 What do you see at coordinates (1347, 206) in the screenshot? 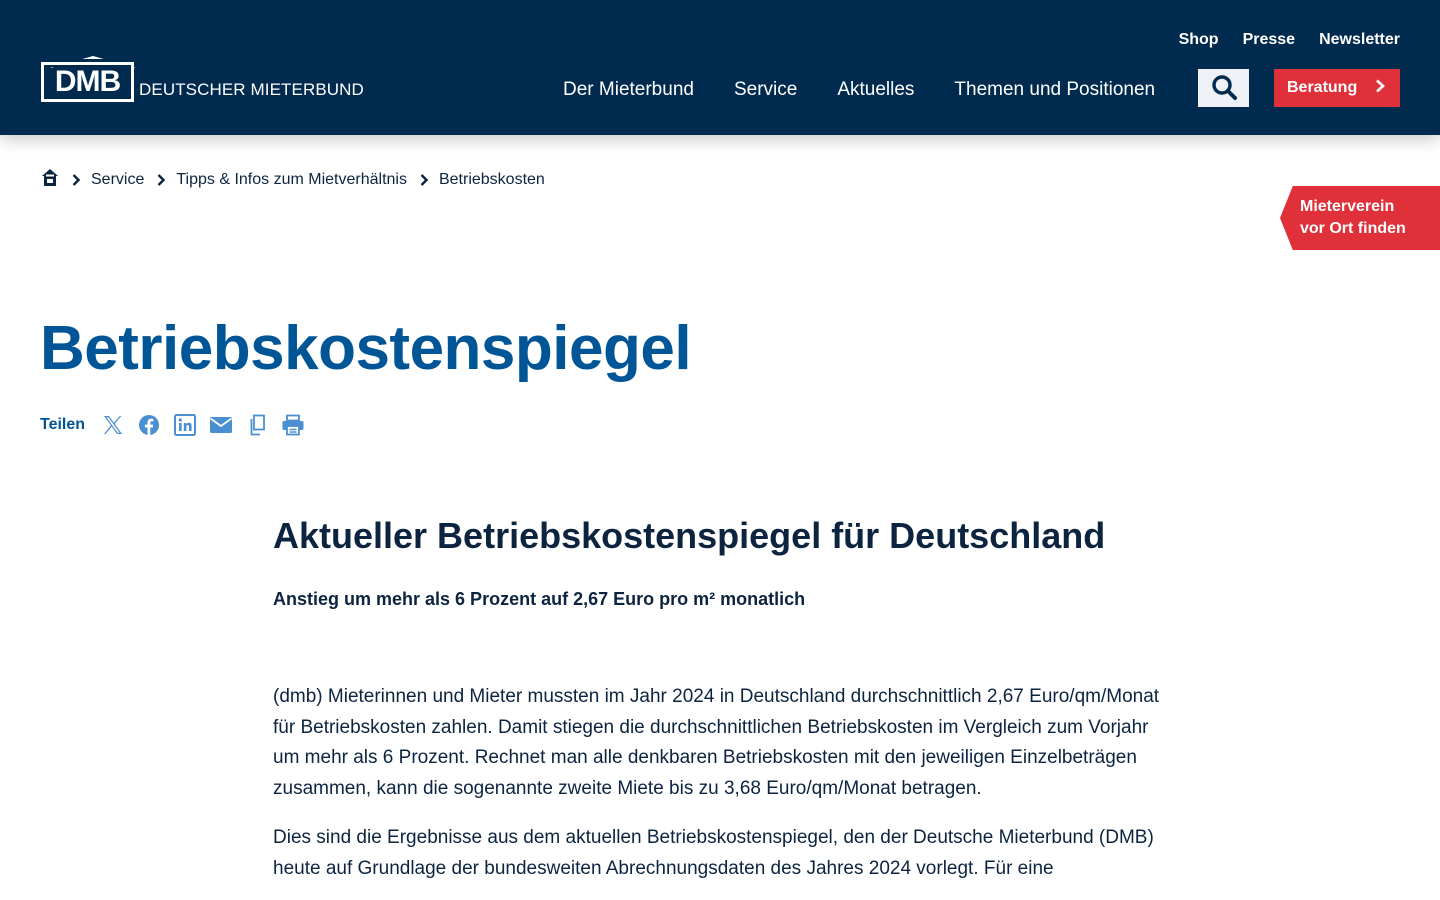
I see `tab-line-1: Mieterverein` at bounding box center [1347, 206].